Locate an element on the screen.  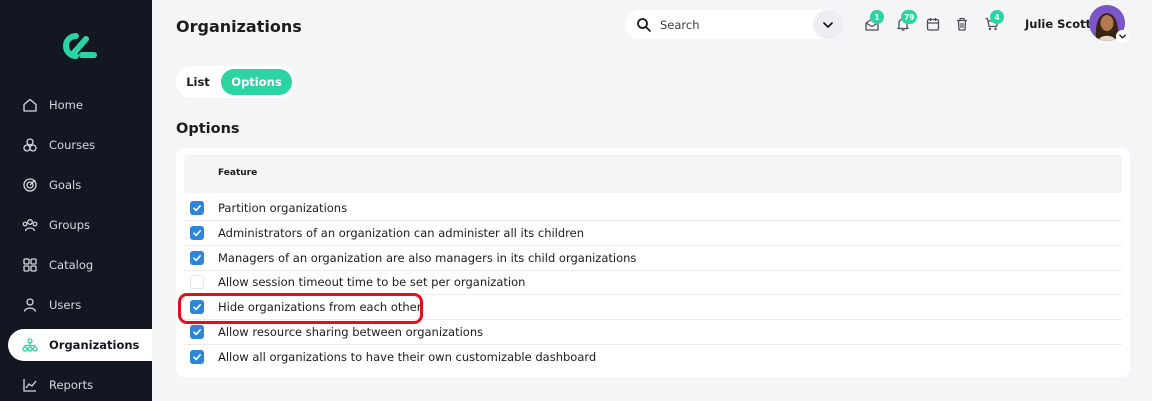
messages-badge: 1 is located at coordinates (877, 17).